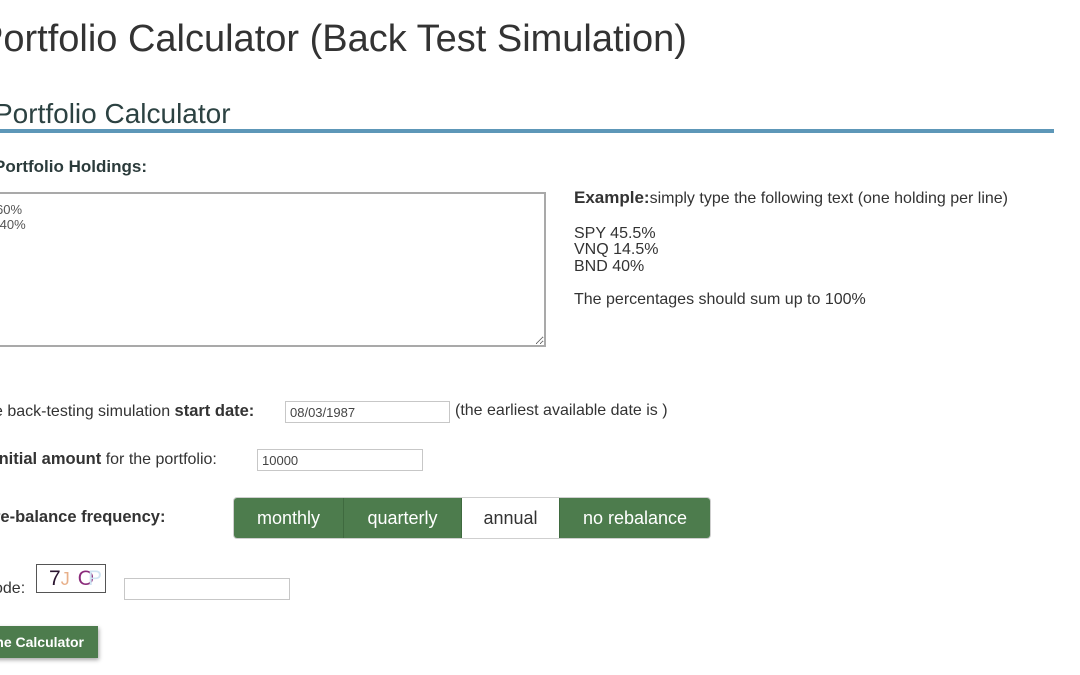 The height and width of the screenshot is (675, 1080). What do you see at coordinates (273, 269) in the screenshot?
I see `holdings-textarea` at bounding box center [273, 269].